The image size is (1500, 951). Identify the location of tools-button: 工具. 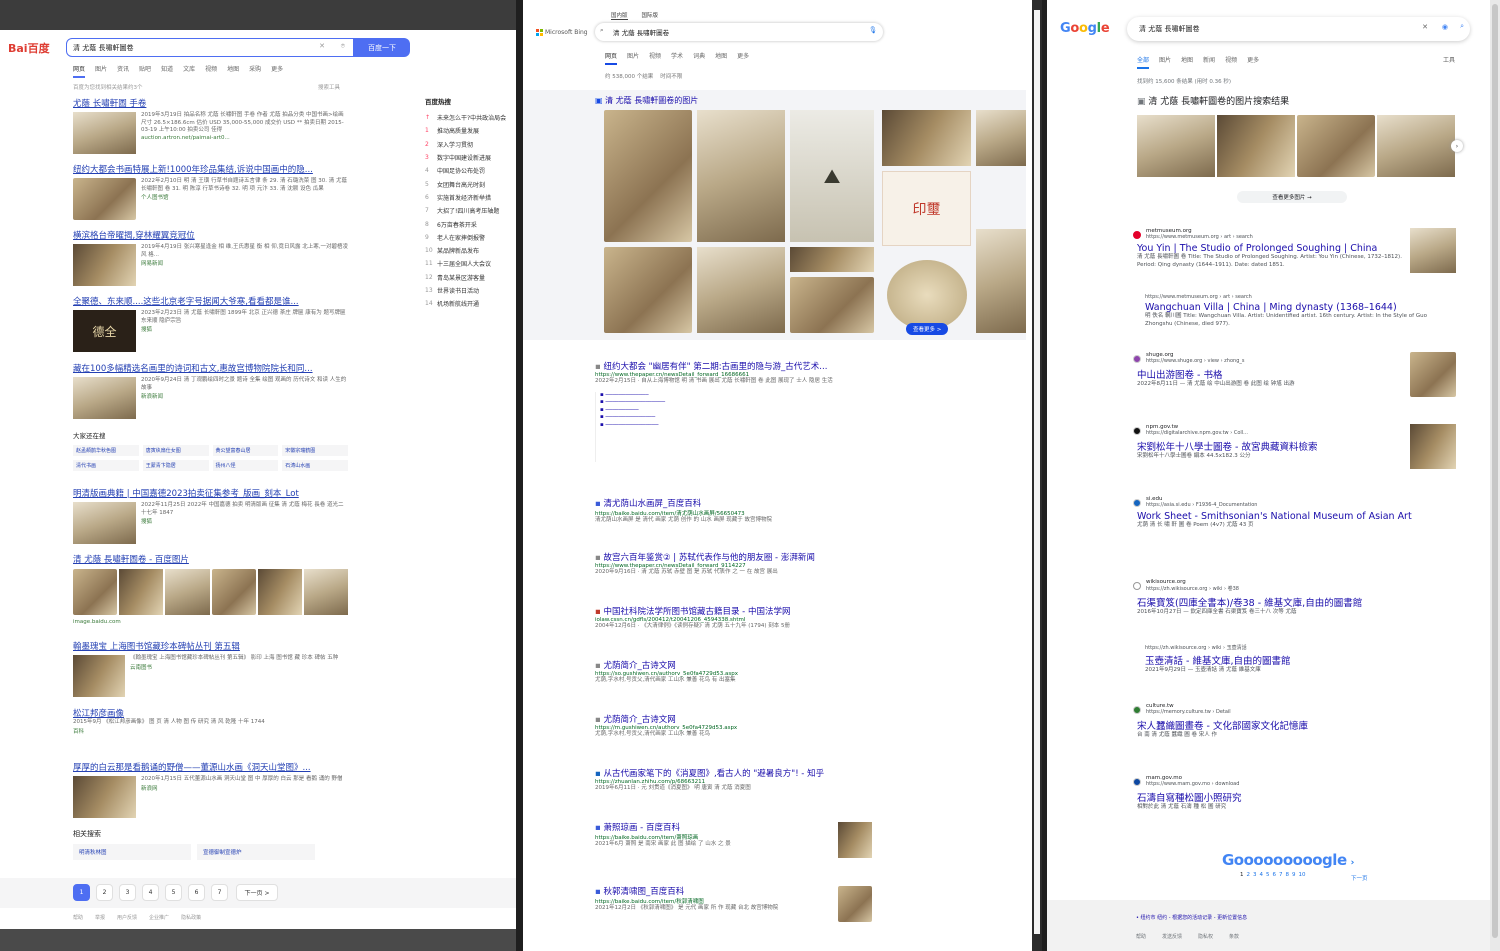
(1449, 59).